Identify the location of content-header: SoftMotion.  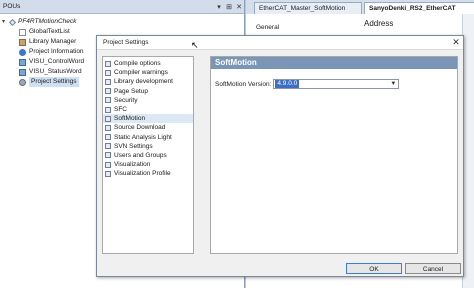
(334, 63).